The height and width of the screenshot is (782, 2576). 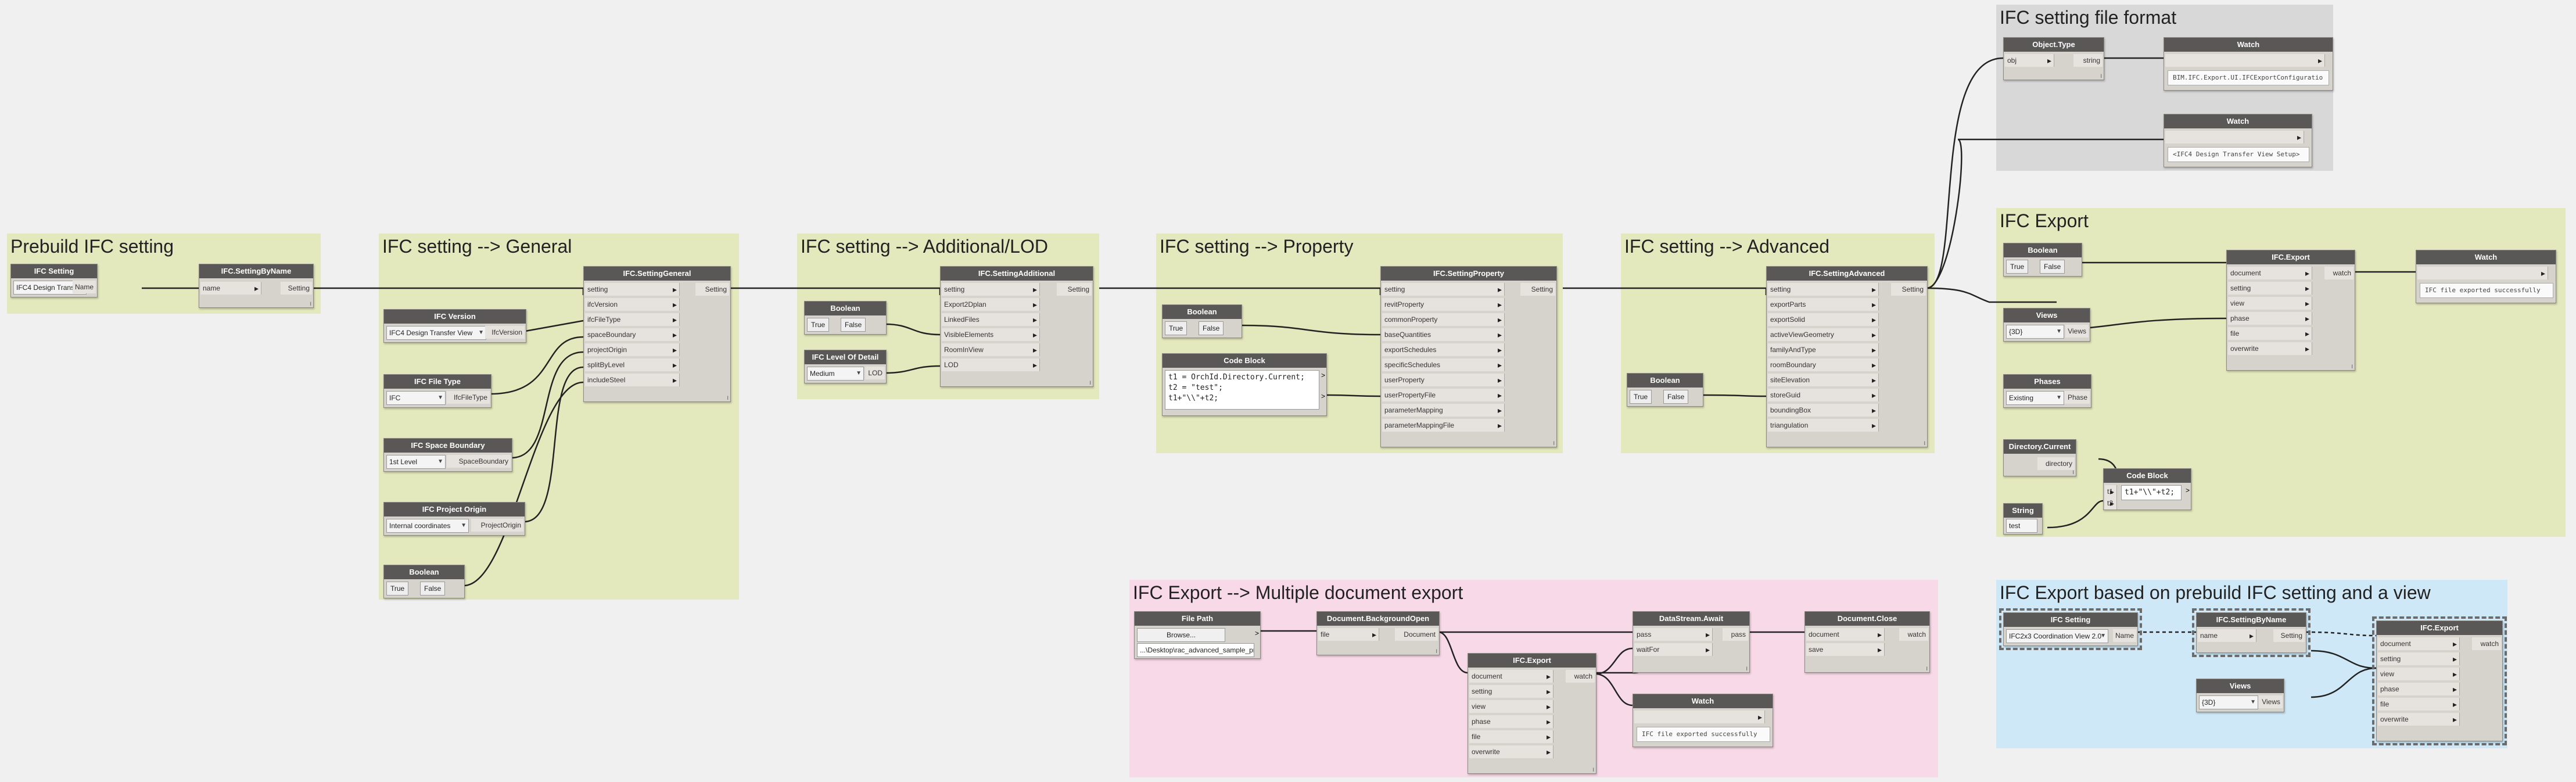 I want to click on input-port-revitproperty: revitProperty, so click(x=1443, y=304).